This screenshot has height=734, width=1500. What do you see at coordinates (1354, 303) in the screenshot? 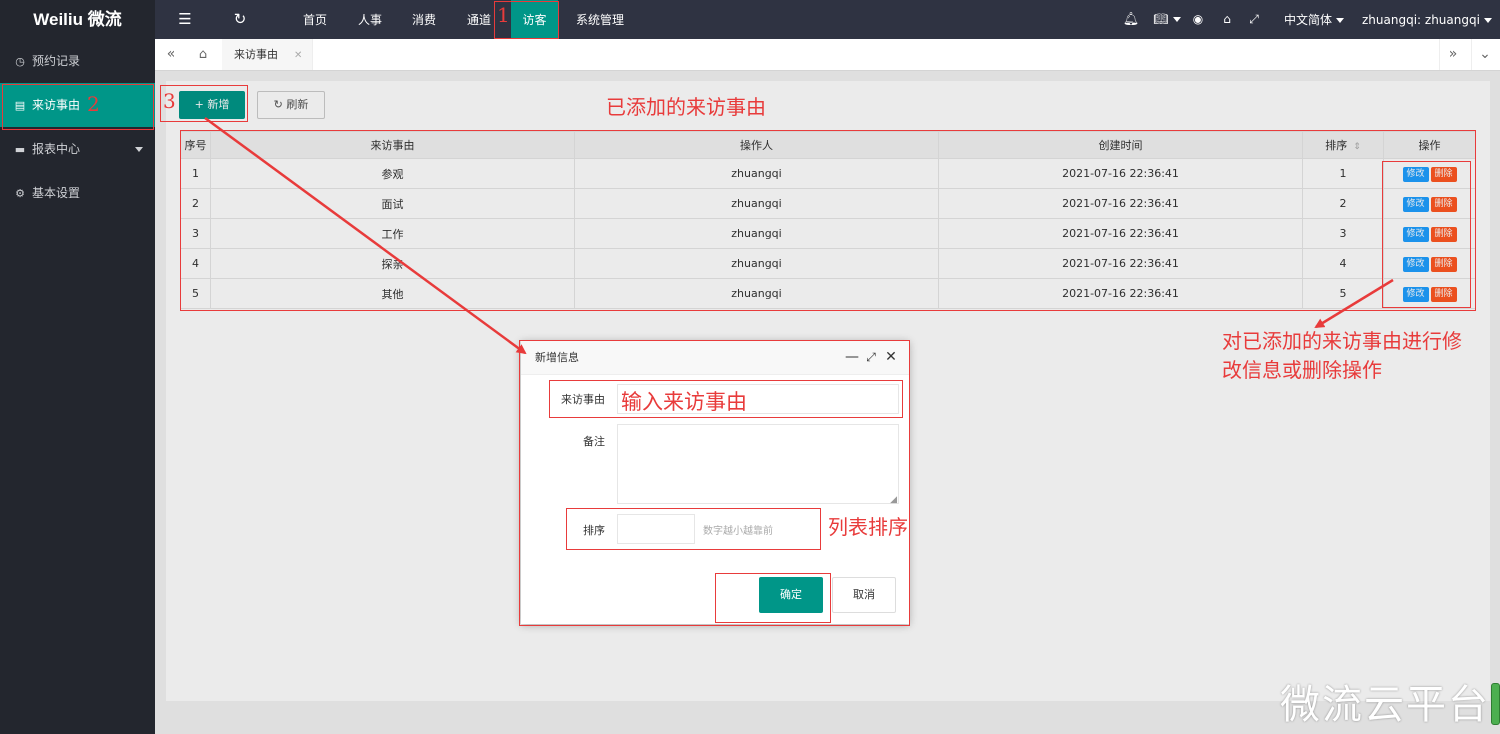
I see `arrow-to-actions` at bounding box center [1354, 303].